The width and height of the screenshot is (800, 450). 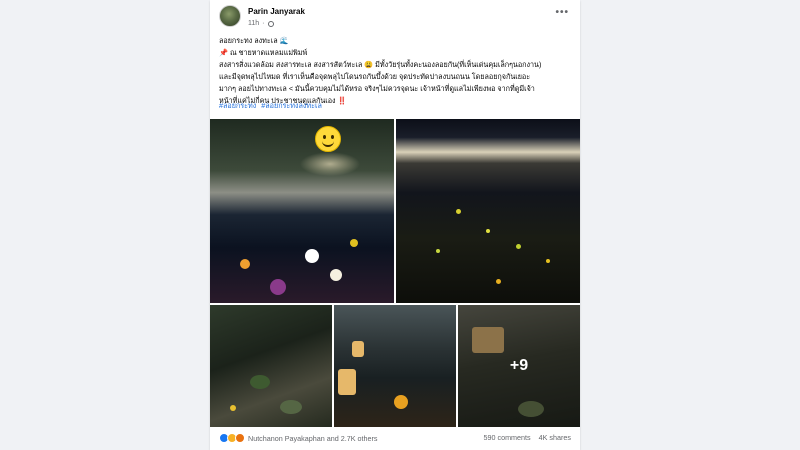 What do you see at coordinates (263, 52) in the screenshot?
I see `post-text-line: 📌 ณ ชายหาดแหลมแม่พิมพ์` at bounding box center [263, 52].